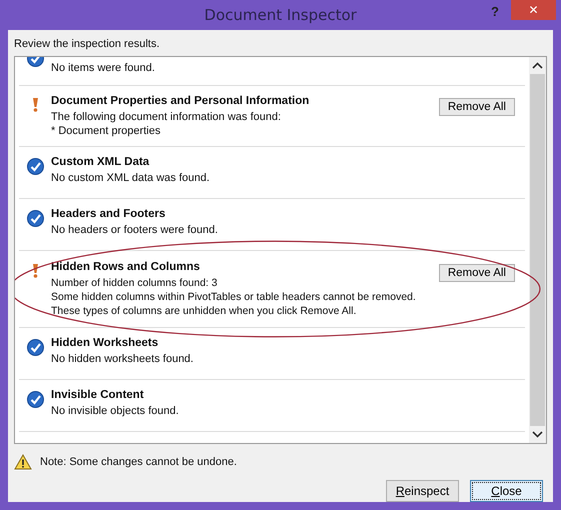 This screenshot has height=510, width=561. I want to click on result-detail: Number of hidden columns found: 3, so click(134, 283).